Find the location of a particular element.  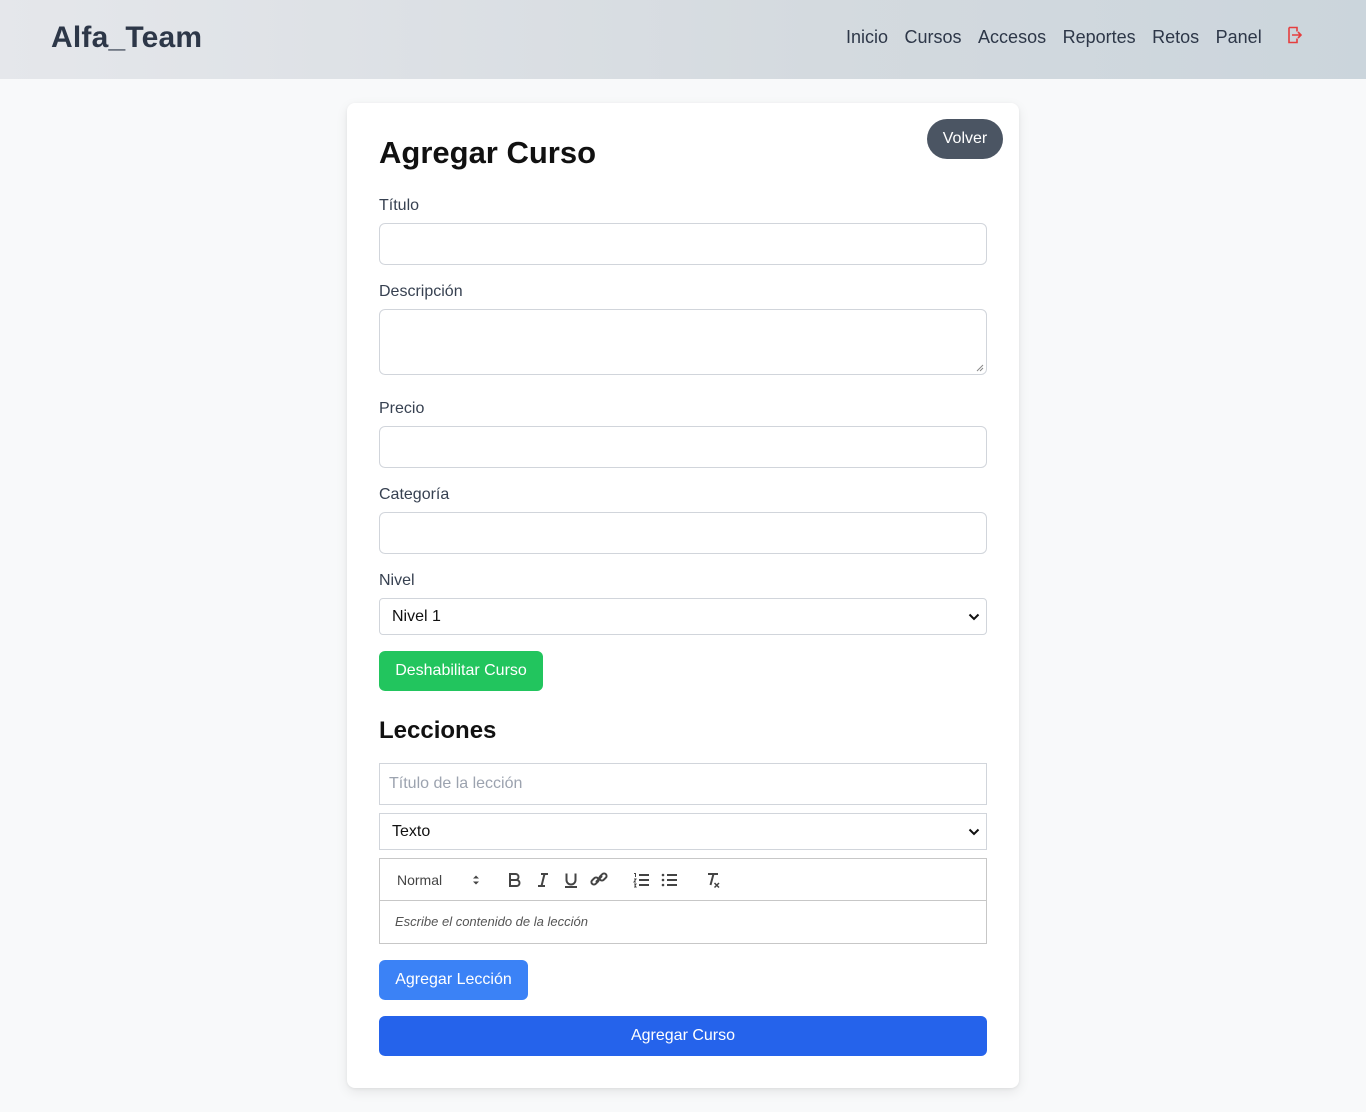

categoria-label: Categoría is located at coordinates (414, 494).